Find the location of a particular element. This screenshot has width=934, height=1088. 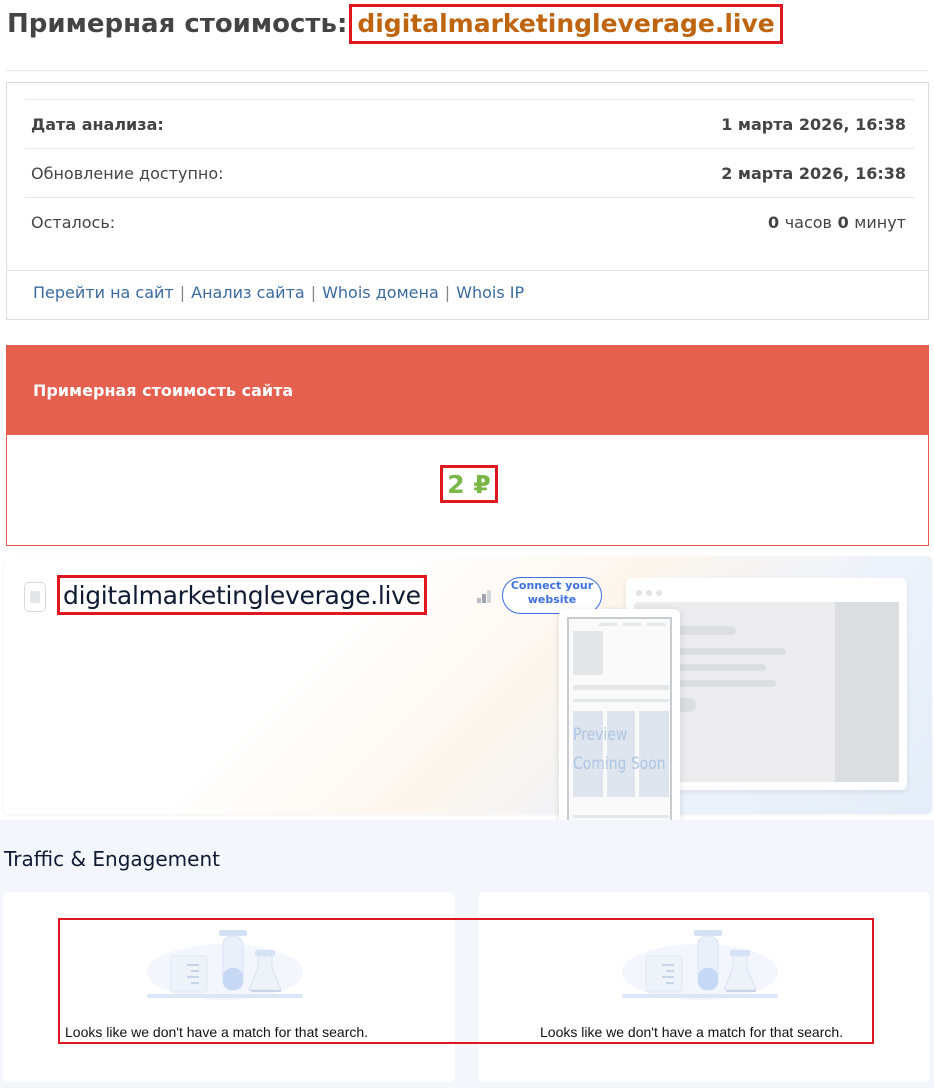

remaining-minutes: 0 is located at coordinates (843, 222).